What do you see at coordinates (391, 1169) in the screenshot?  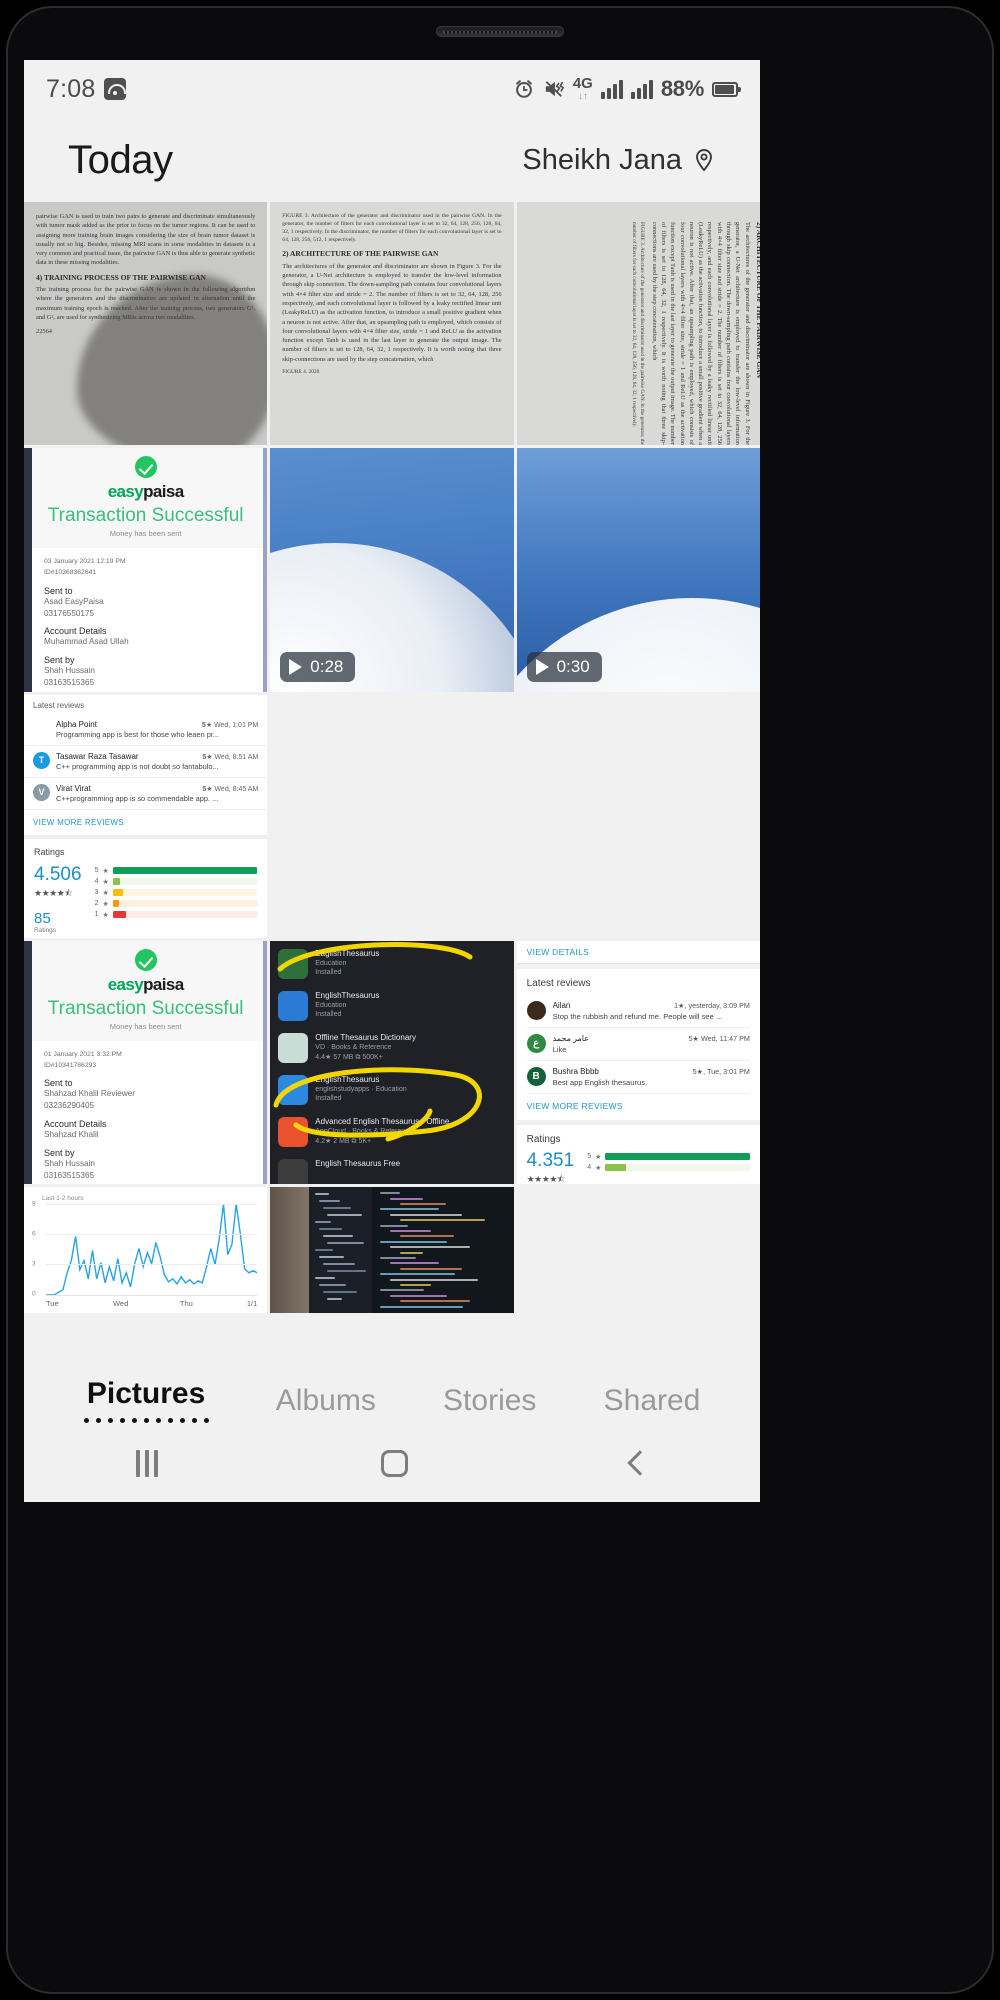 I see `playstore-app-row: English Thesaurus Free` at bounding box center [391, 1169].